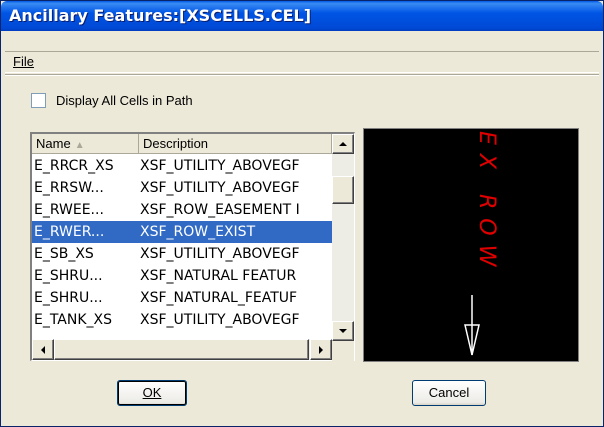 The image size is (604, 427). What do you see at coordinates (343, 351) in the screenshot?
I see `scrollbar-corner` at bounding box center [343, 351].